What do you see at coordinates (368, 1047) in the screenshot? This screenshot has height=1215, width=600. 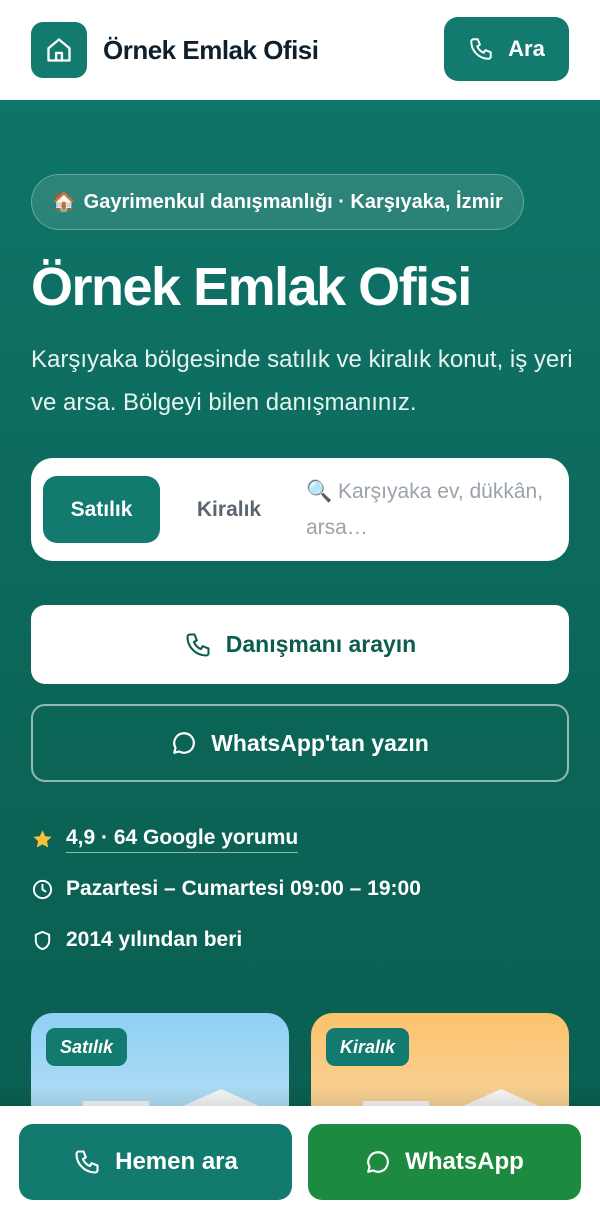 I see `rent-badge: Kiralık` at bounding box center [368, 1047].